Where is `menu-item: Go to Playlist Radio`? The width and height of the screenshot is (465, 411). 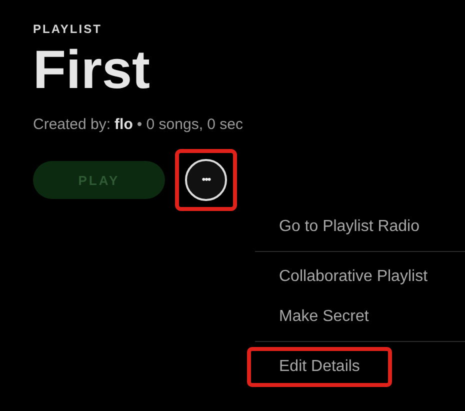
menu-item: Go to Playlist Radio is located at coordinates (349, 227).